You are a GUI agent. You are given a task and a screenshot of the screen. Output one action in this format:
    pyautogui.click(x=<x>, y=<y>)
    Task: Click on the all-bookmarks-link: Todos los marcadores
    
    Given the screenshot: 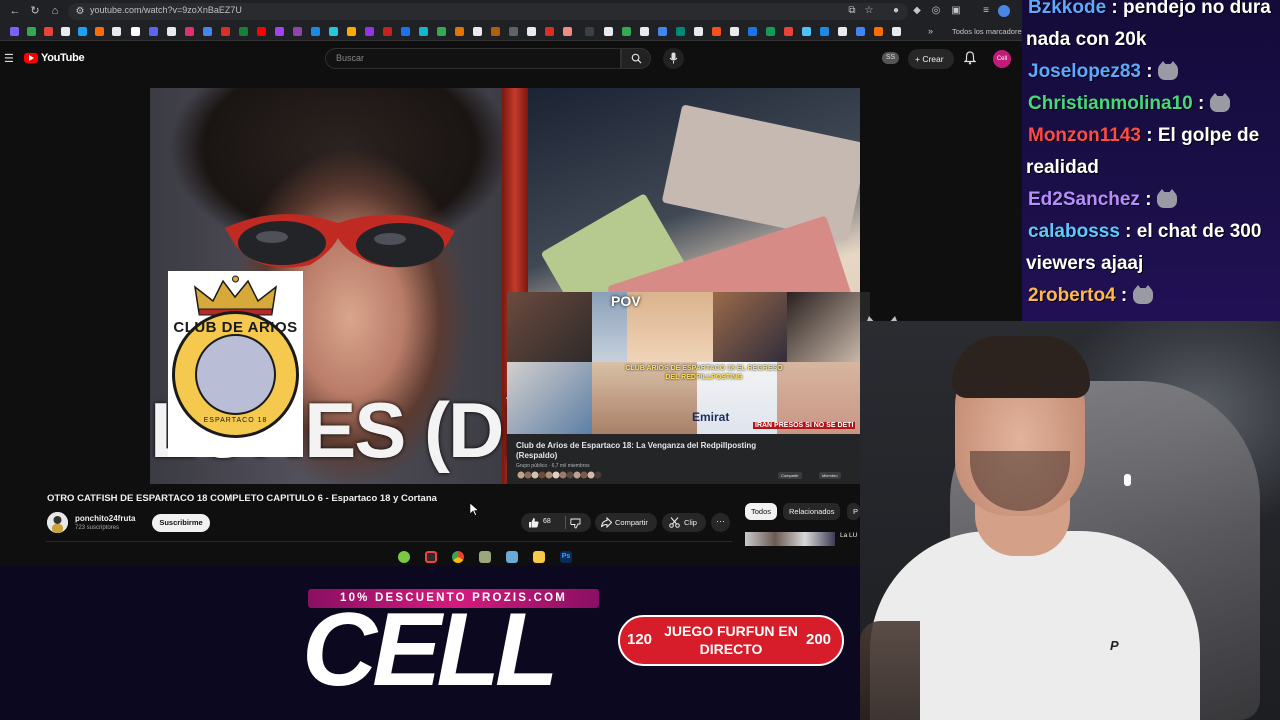 What is the action you would take?
    pyautogui.click(x=987, y=31)
    